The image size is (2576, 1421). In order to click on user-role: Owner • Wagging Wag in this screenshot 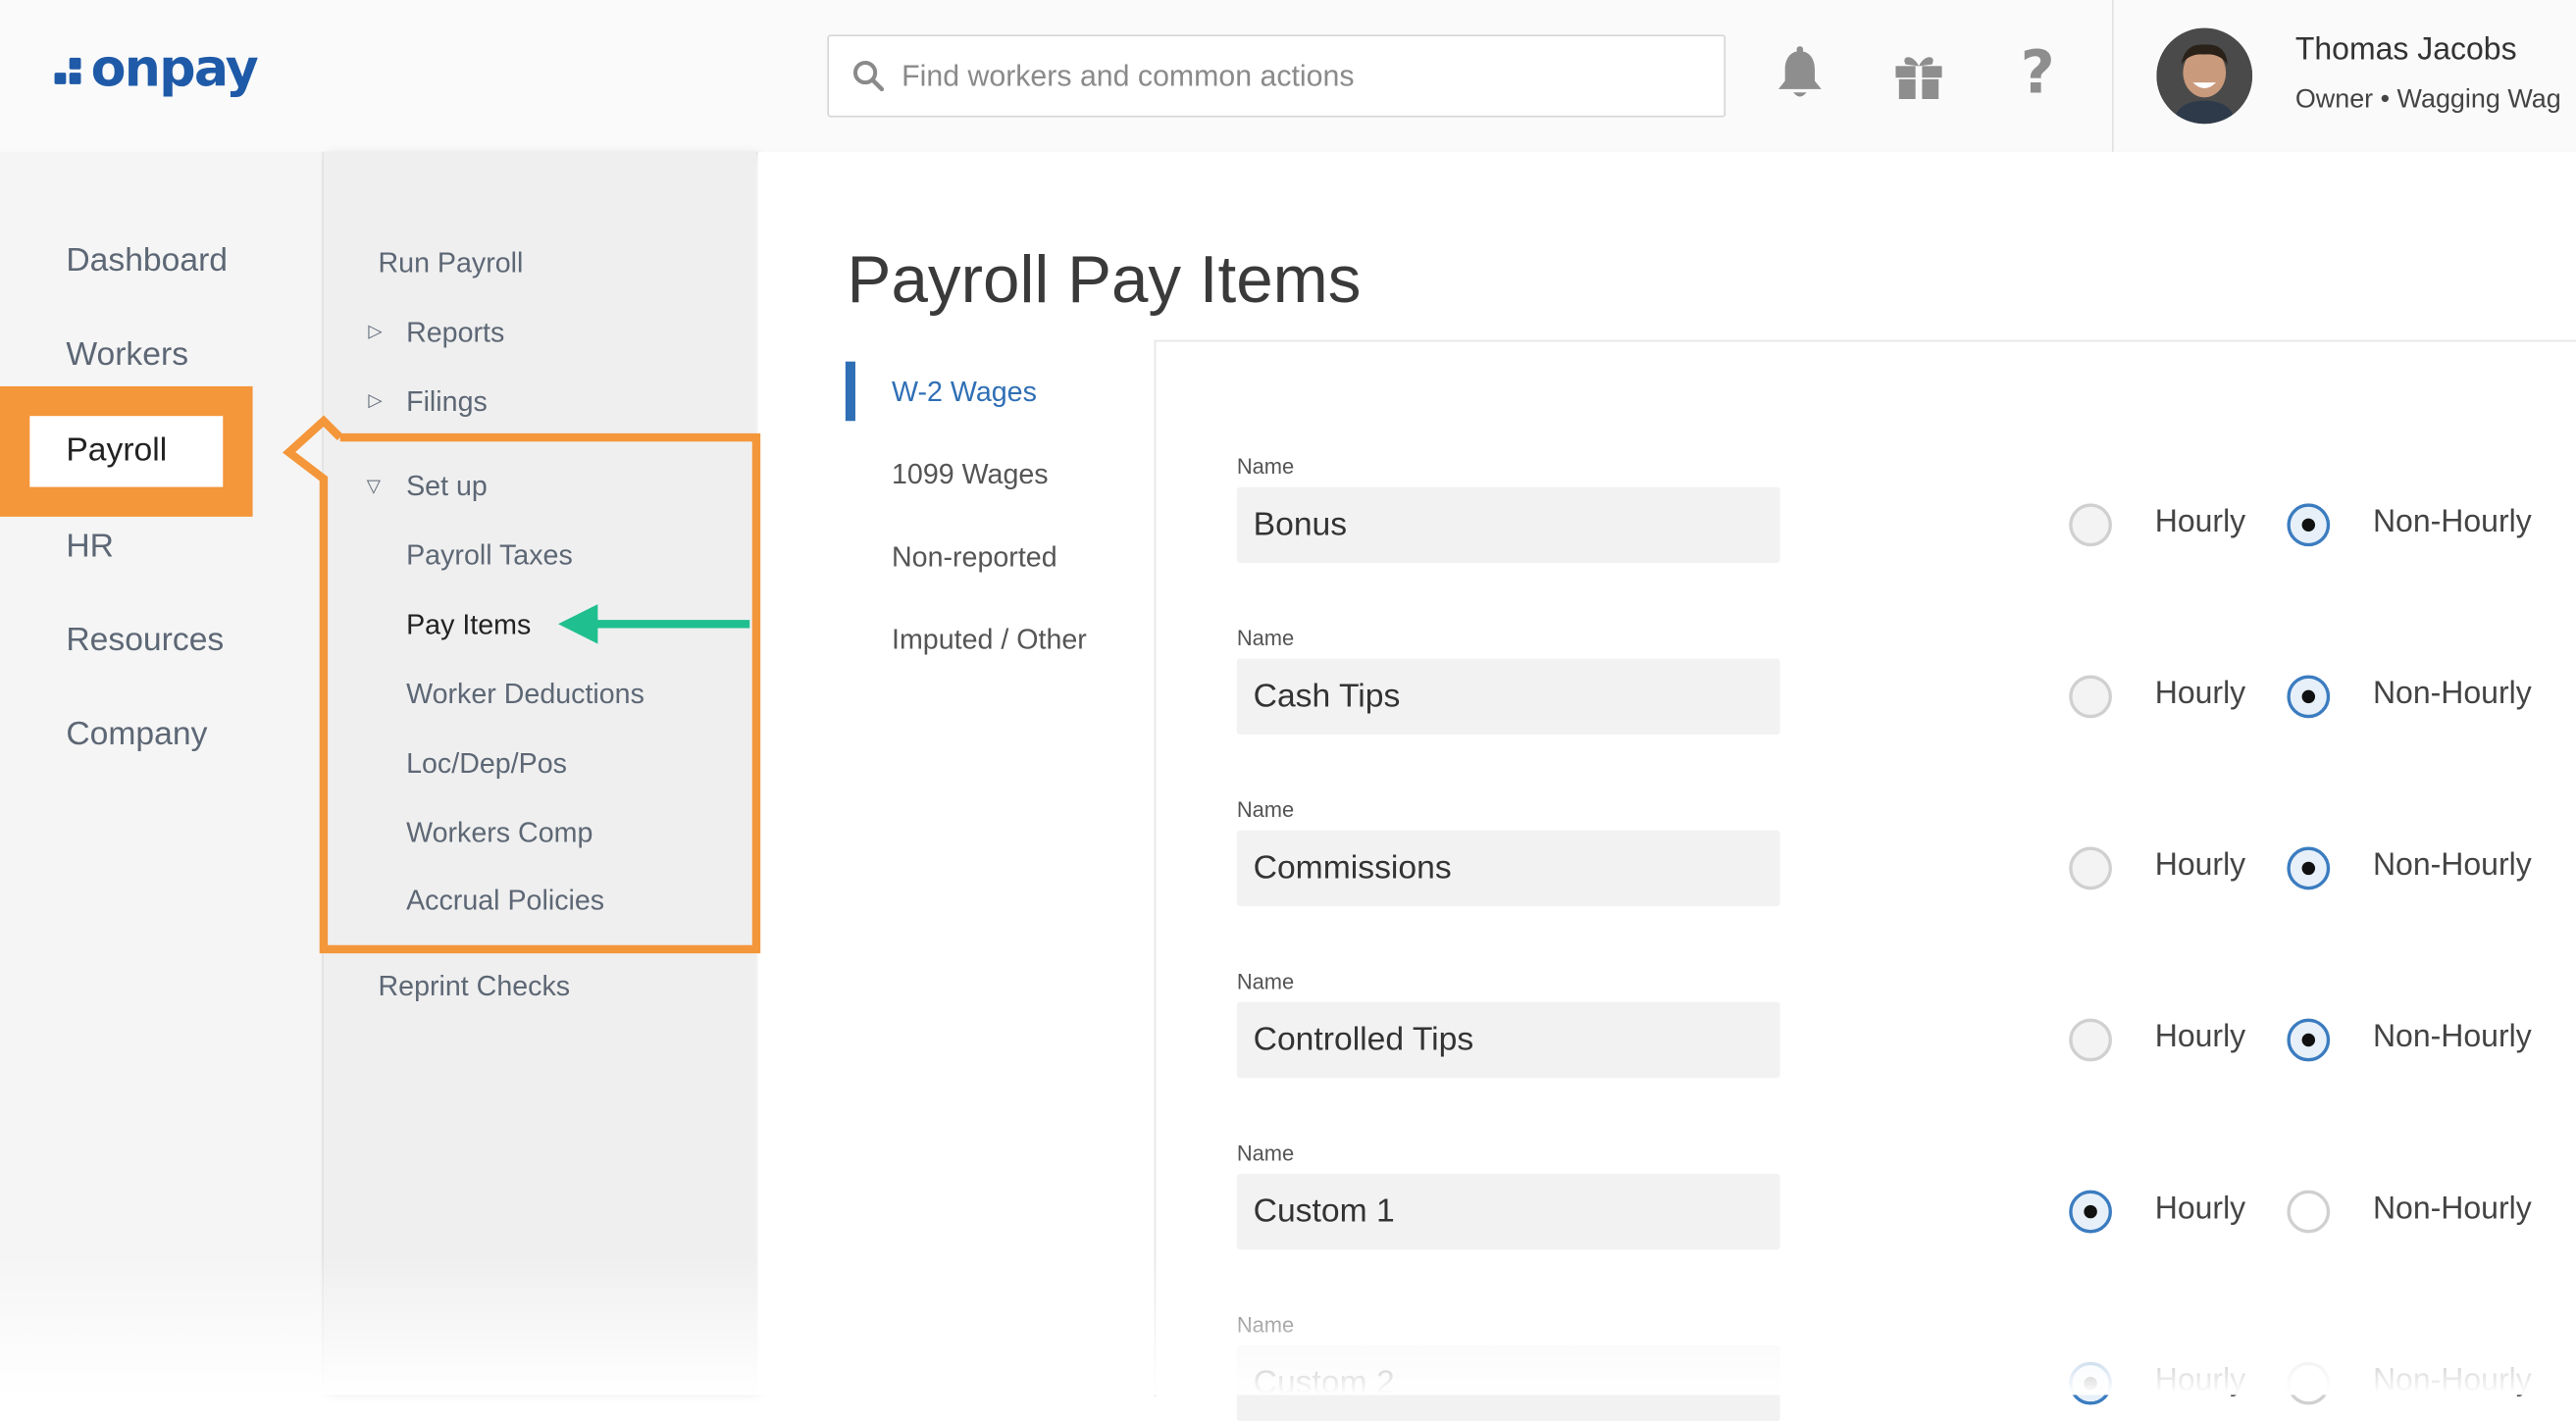, I will do `click(2427, 100)`.